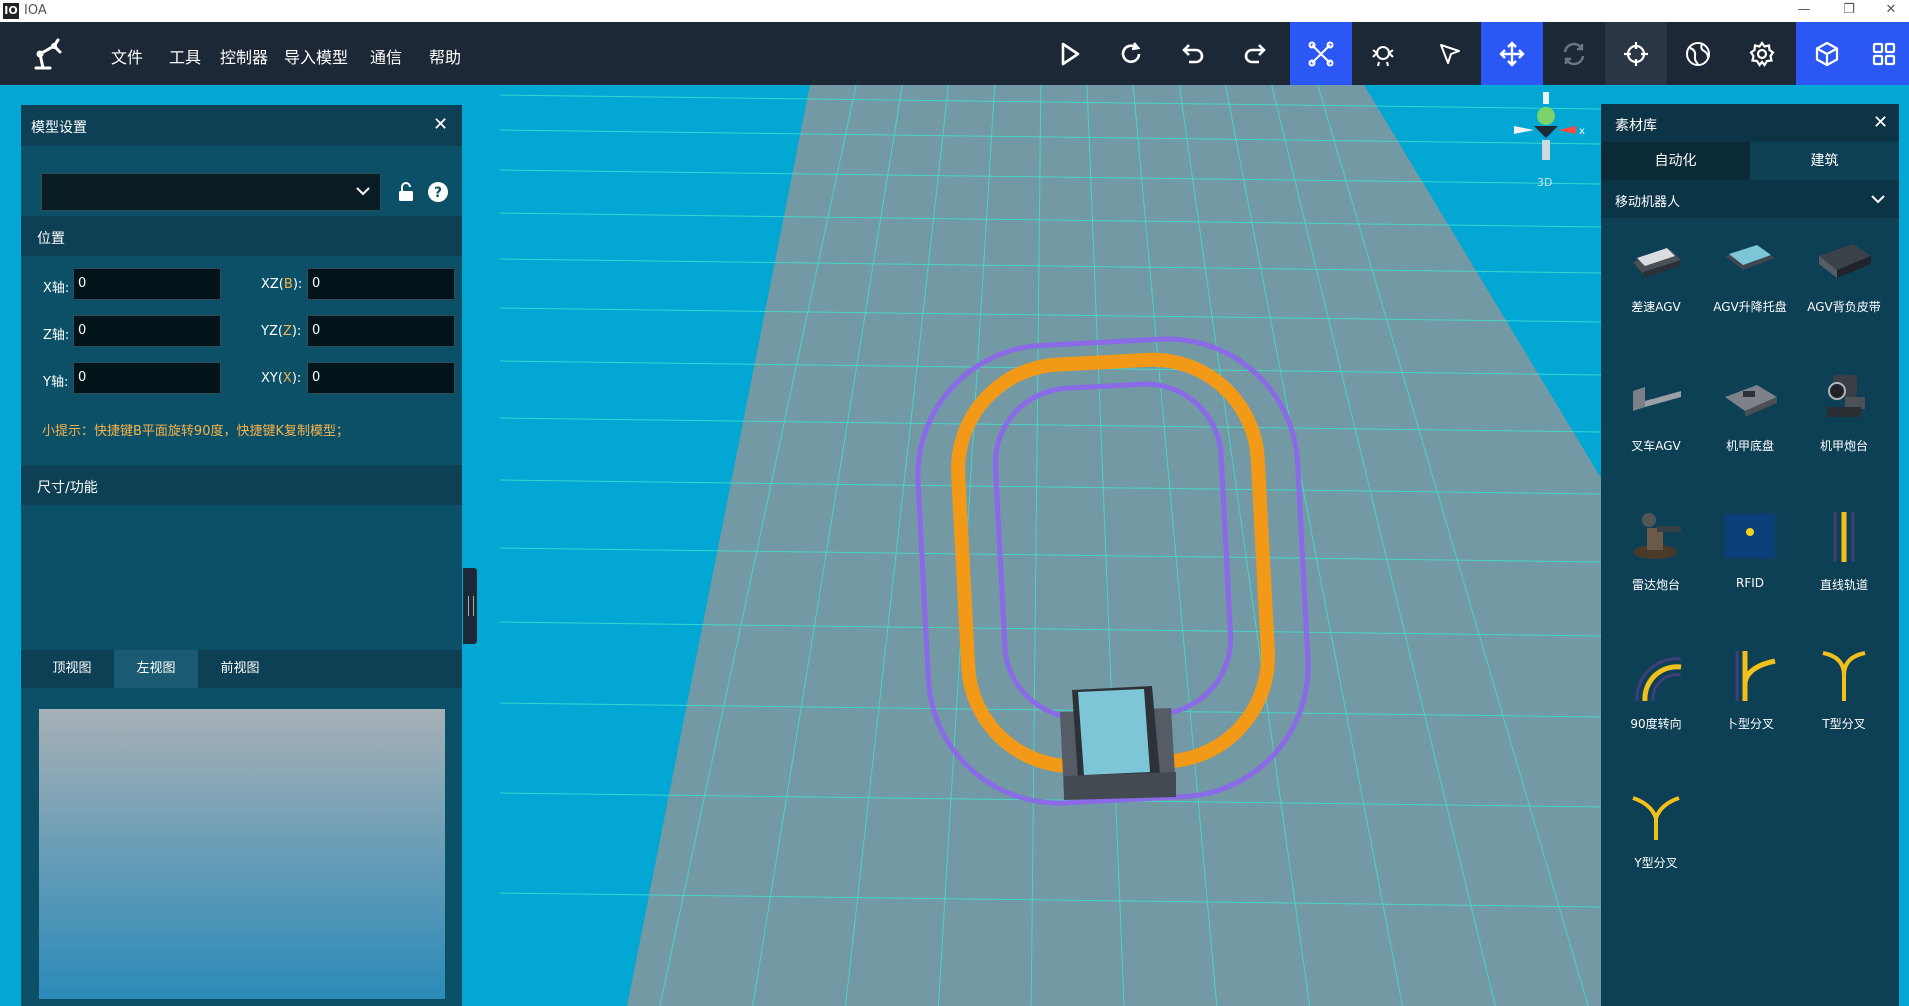 This screenshot has height=1006, width=1909. I want to click on title-bar: IO IOA — ❐ ✕, so click(954, 11).